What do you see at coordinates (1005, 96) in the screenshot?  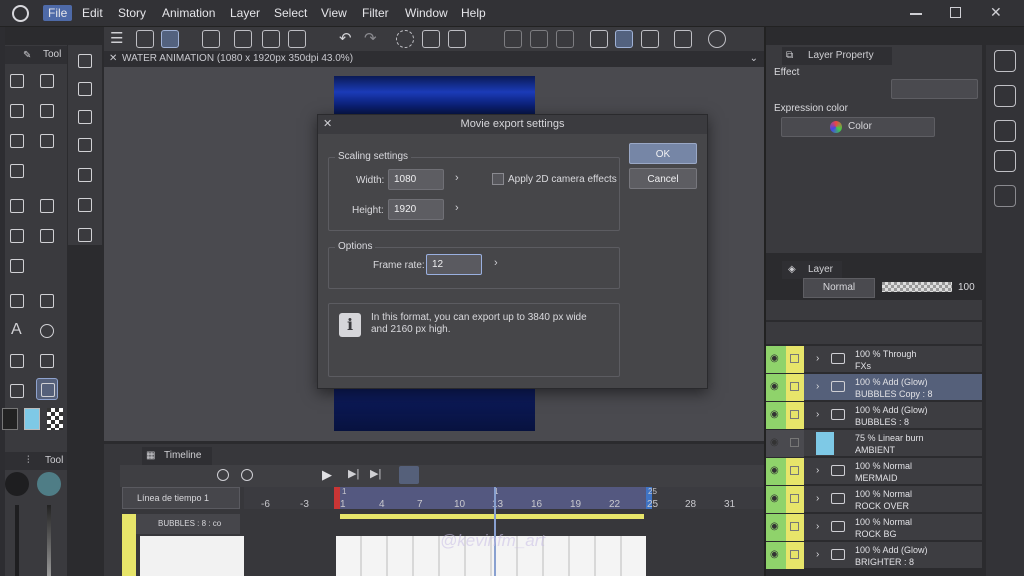 I see `material-icon` at bounding box center [1005, 96].